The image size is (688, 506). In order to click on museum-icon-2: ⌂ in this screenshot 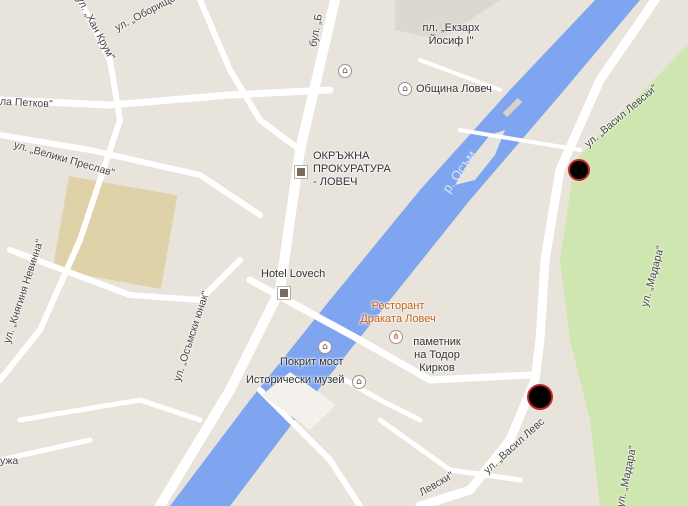, I will do `click(359, 382)`.